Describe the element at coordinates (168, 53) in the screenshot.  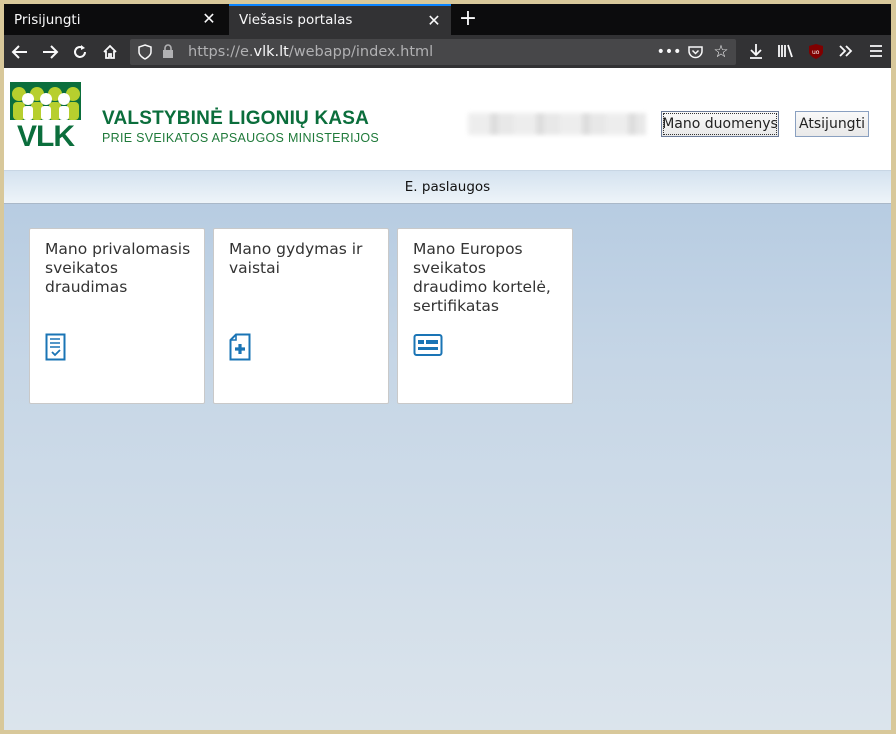
I see `lock-icon` at that location.